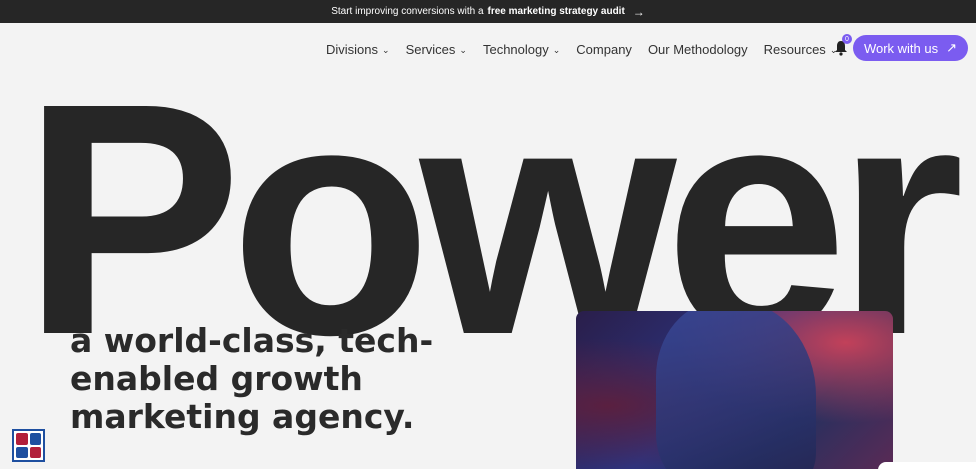 The height and width of the screenshot is (469, 976). I want to click on hero-video, so click(734, 390).